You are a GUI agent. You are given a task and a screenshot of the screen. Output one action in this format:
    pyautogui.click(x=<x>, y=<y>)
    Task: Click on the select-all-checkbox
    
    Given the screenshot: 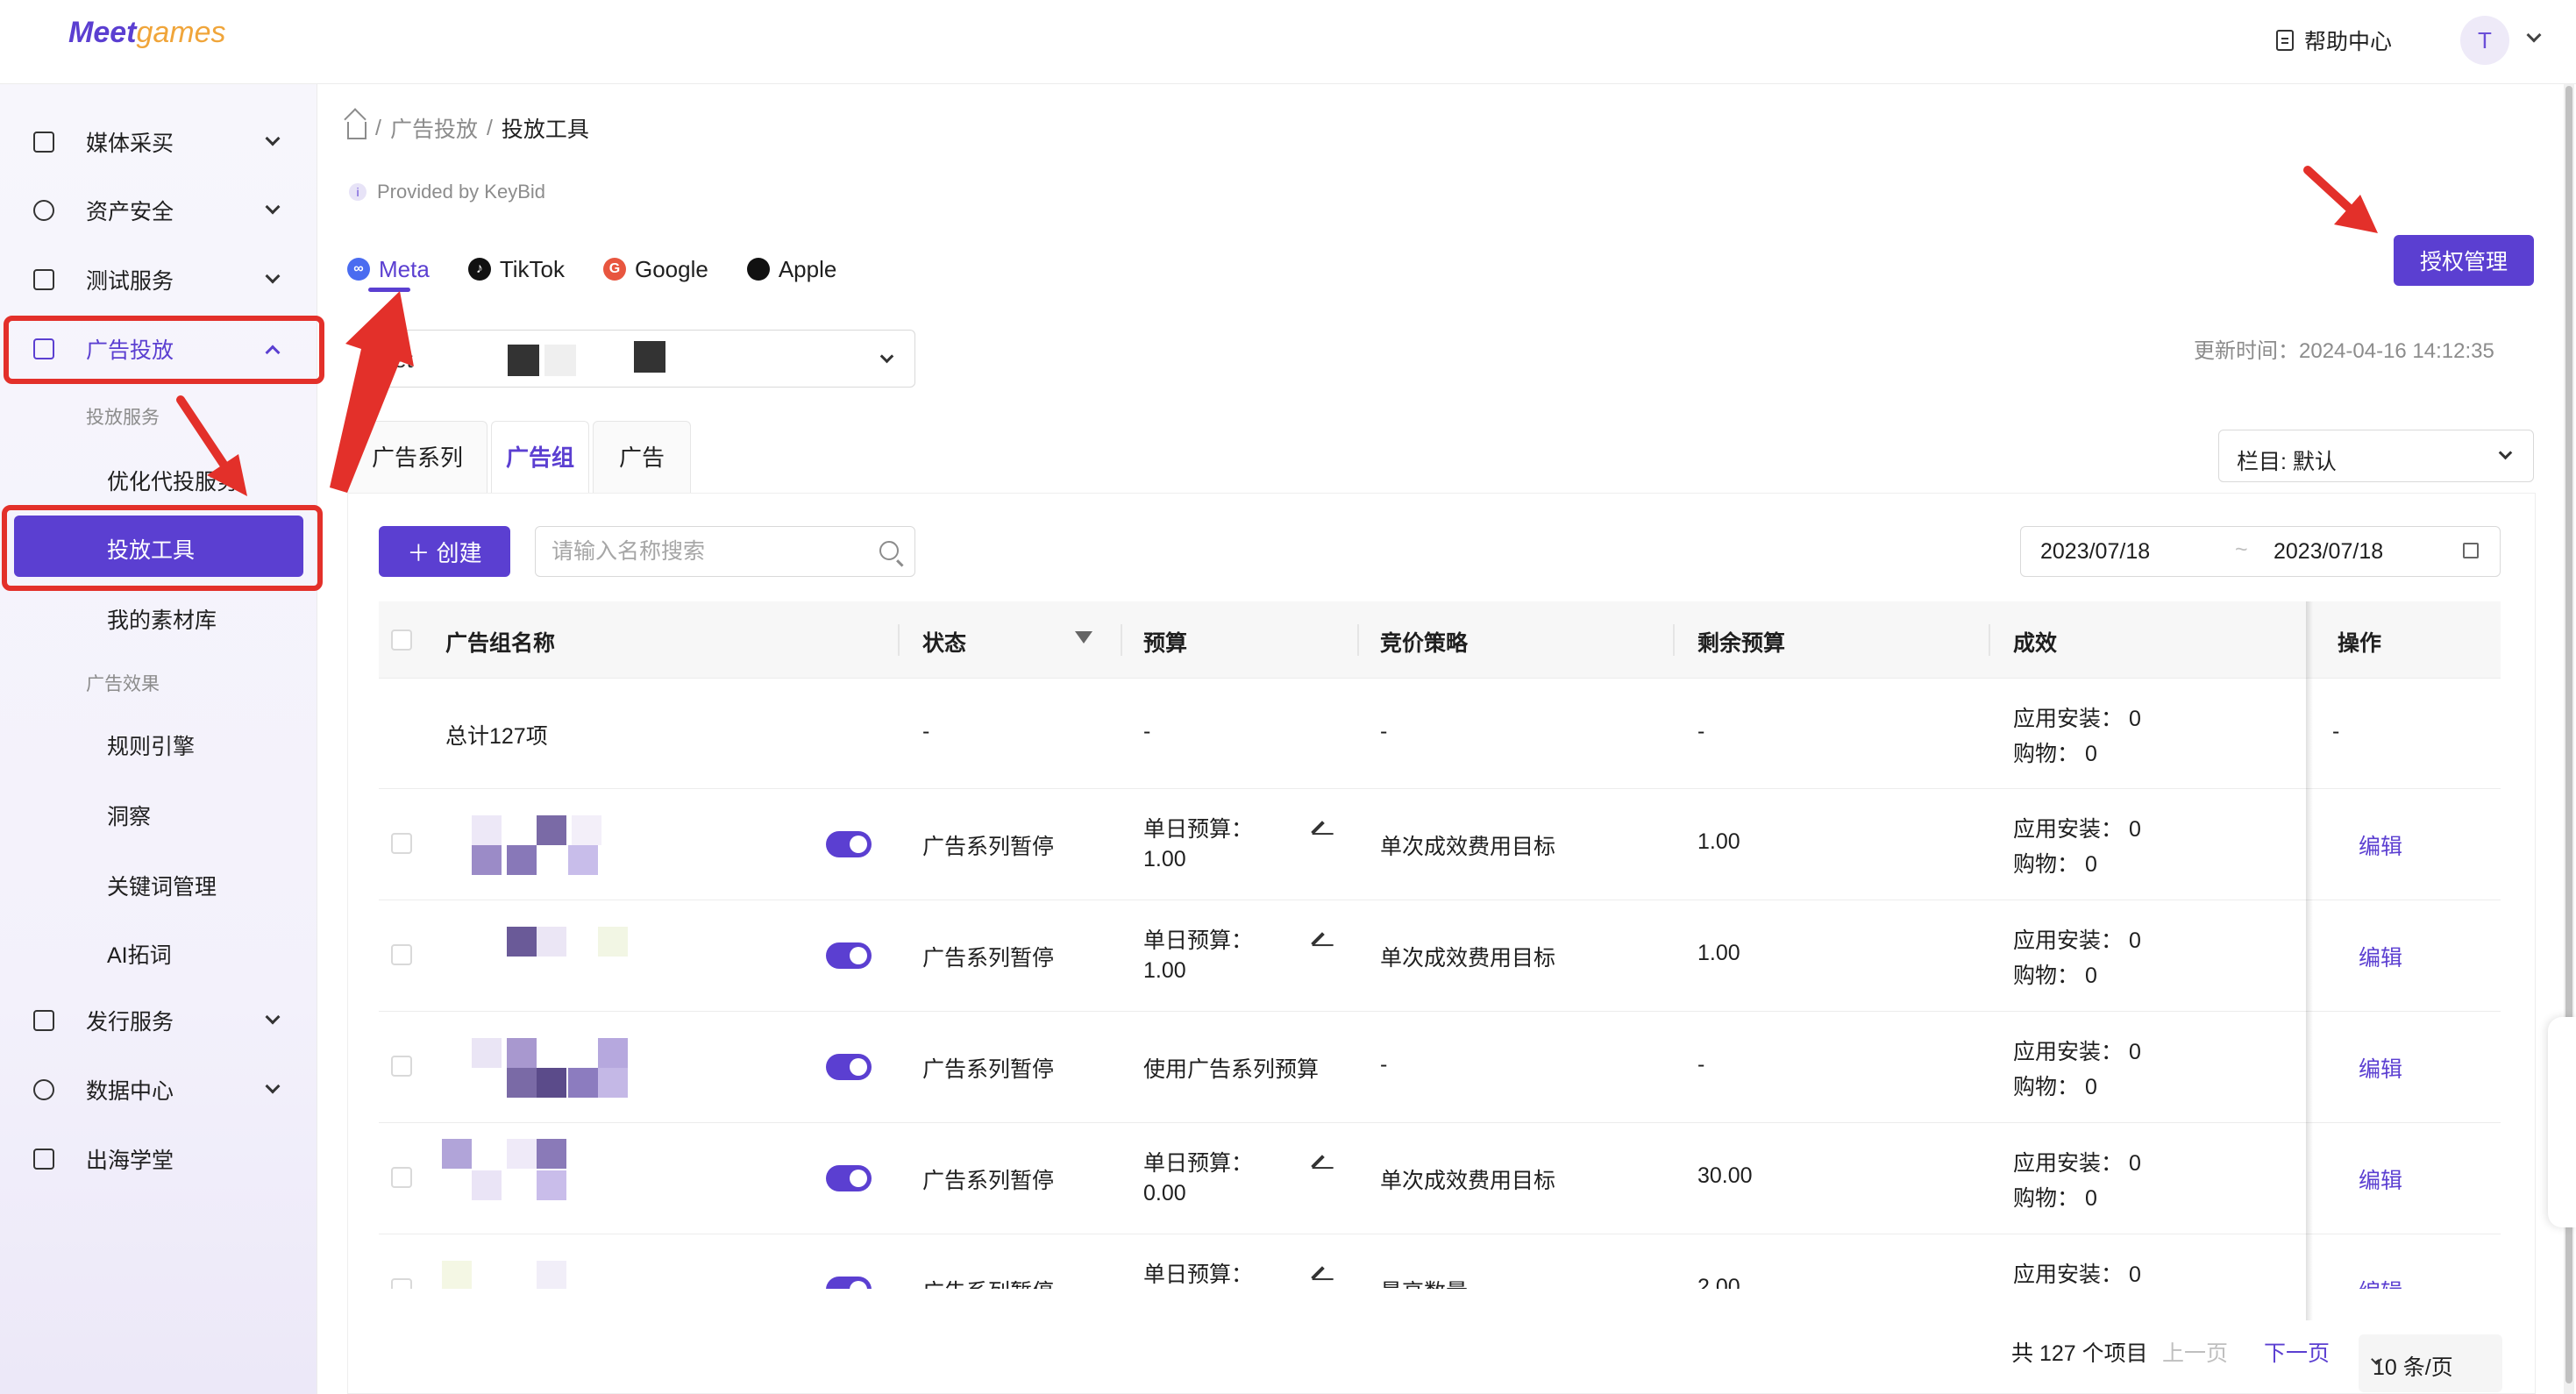 What is the action you would take?
    pyautogui.click(x=401, y=640)
    